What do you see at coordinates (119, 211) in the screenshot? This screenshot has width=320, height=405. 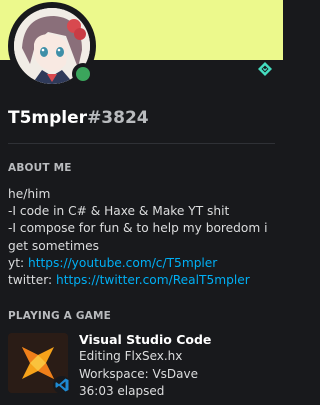 I see `about-line: -I code in C# & Haxe & Make YT shit` at bounding box center [119, 211].